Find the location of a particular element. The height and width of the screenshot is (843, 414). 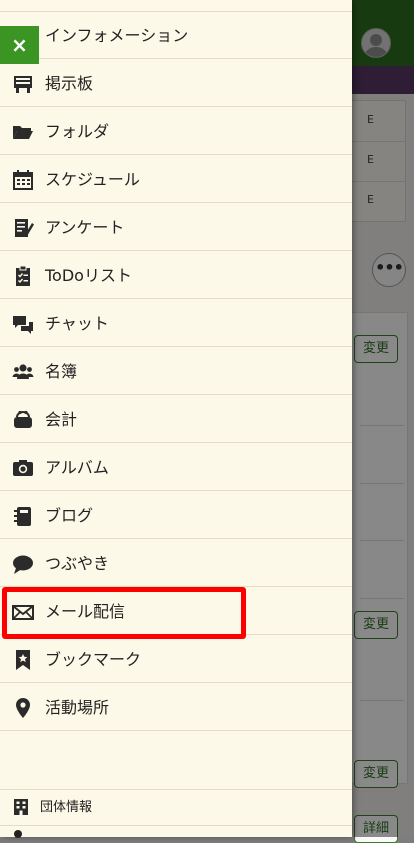

todo-clipboard-icon is located at coordinates (23, 276).